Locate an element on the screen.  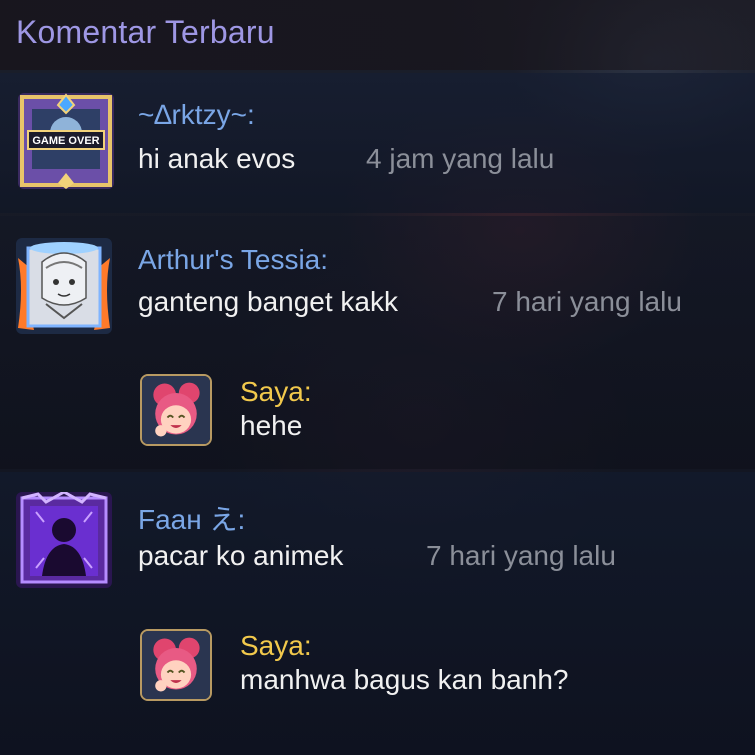
anime-portrait-frame-icon is located at coordinates (64, 286).